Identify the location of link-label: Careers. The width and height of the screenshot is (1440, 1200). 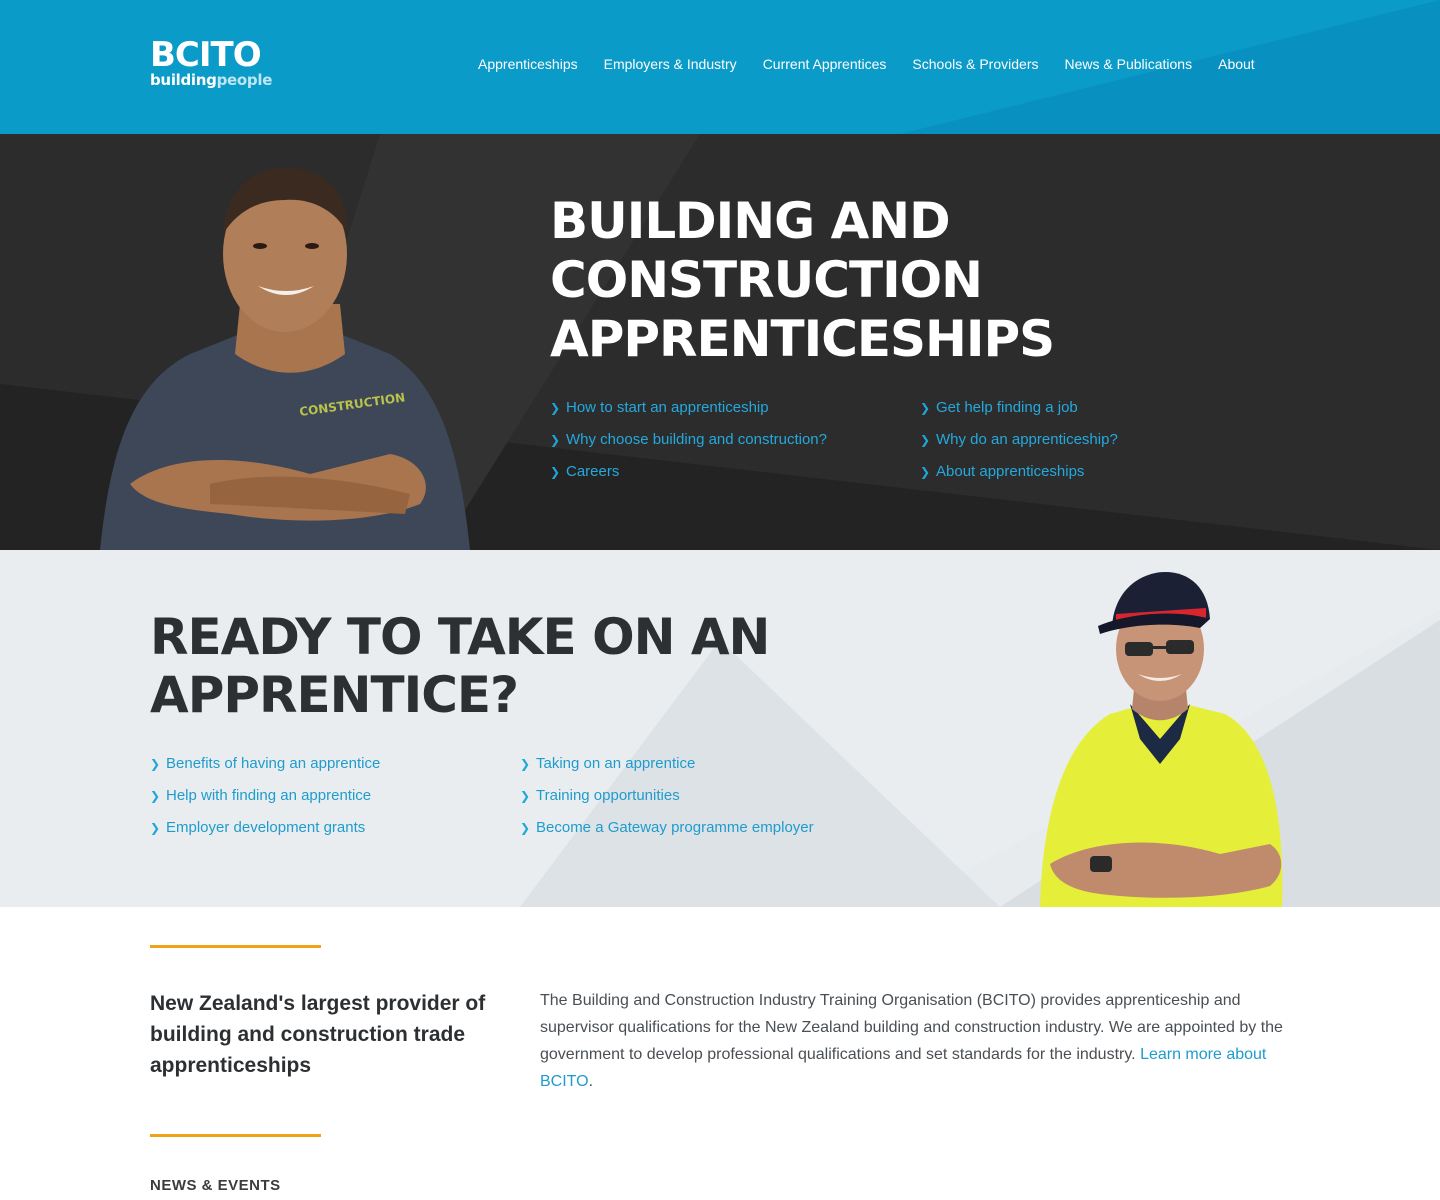
(593, 471).